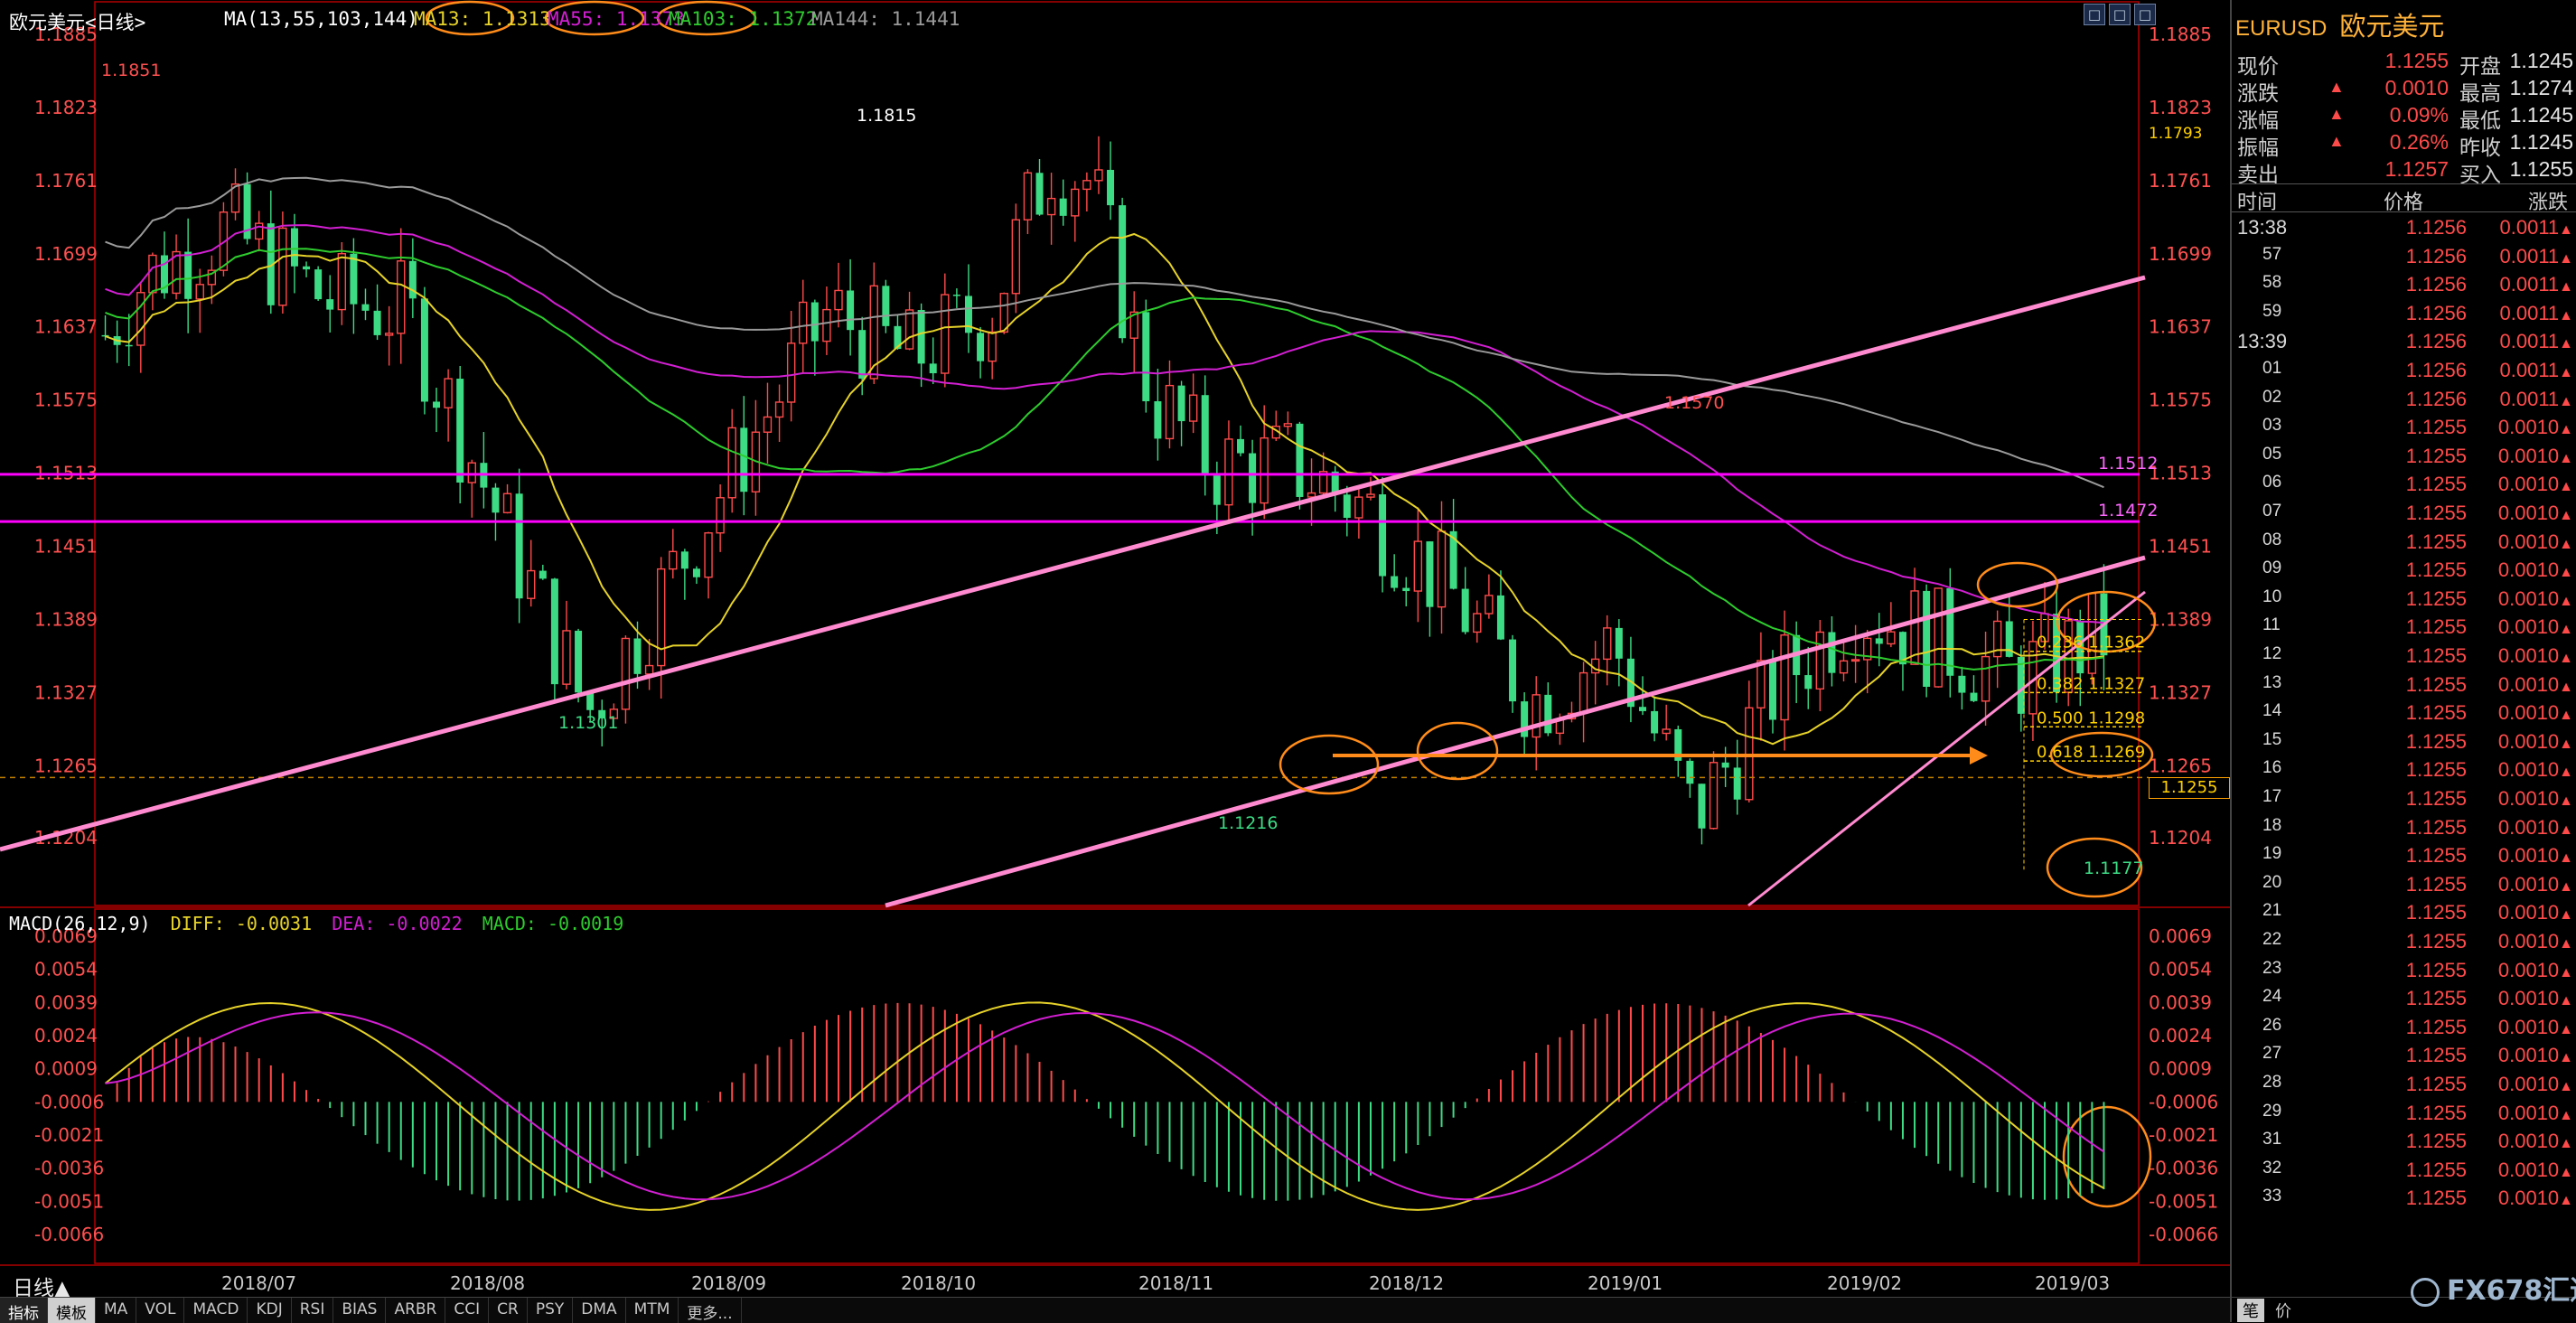  What do you see at coordinates (2272, 568) in the screenshot?
I see `tick-time: 09` at bounding box center [2272, 568].